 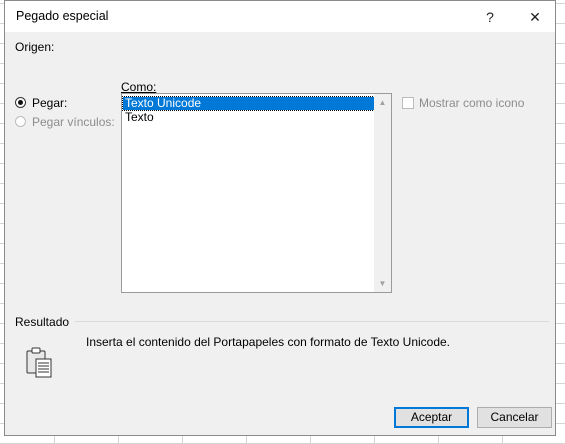 What do you see at coordinates (312, 321) in the screenshot?
I see `result-separator` at bounding box center [312, 321].